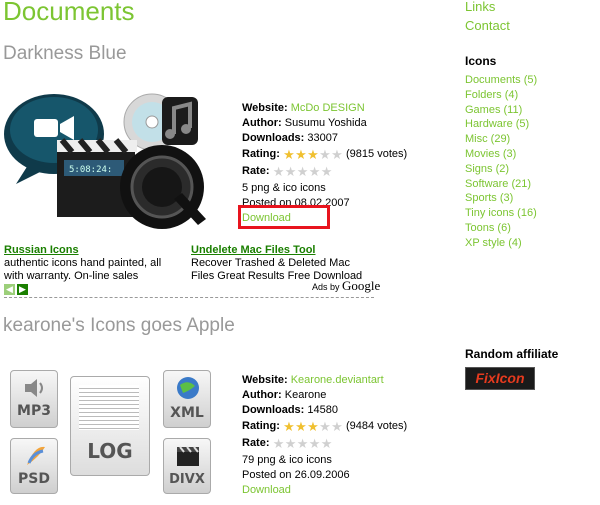  What do you see at coordinates (305, 395) in the screenshot?
I see `author-value: Kearone` at bounding box center [305, 395].